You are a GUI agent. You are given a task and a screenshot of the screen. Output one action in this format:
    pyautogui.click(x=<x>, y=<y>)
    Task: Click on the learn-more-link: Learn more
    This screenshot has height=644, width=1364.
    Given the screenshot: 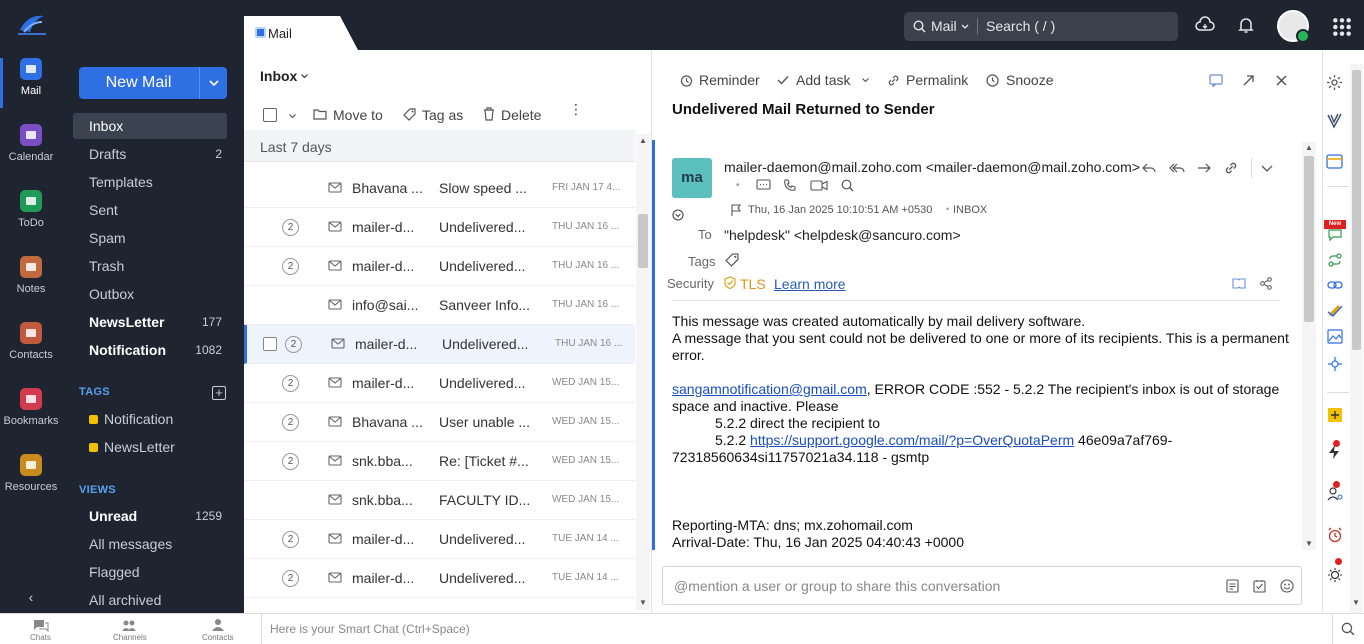 What is the action you would take?
    pyautogui.click(x=810, y=284)
    